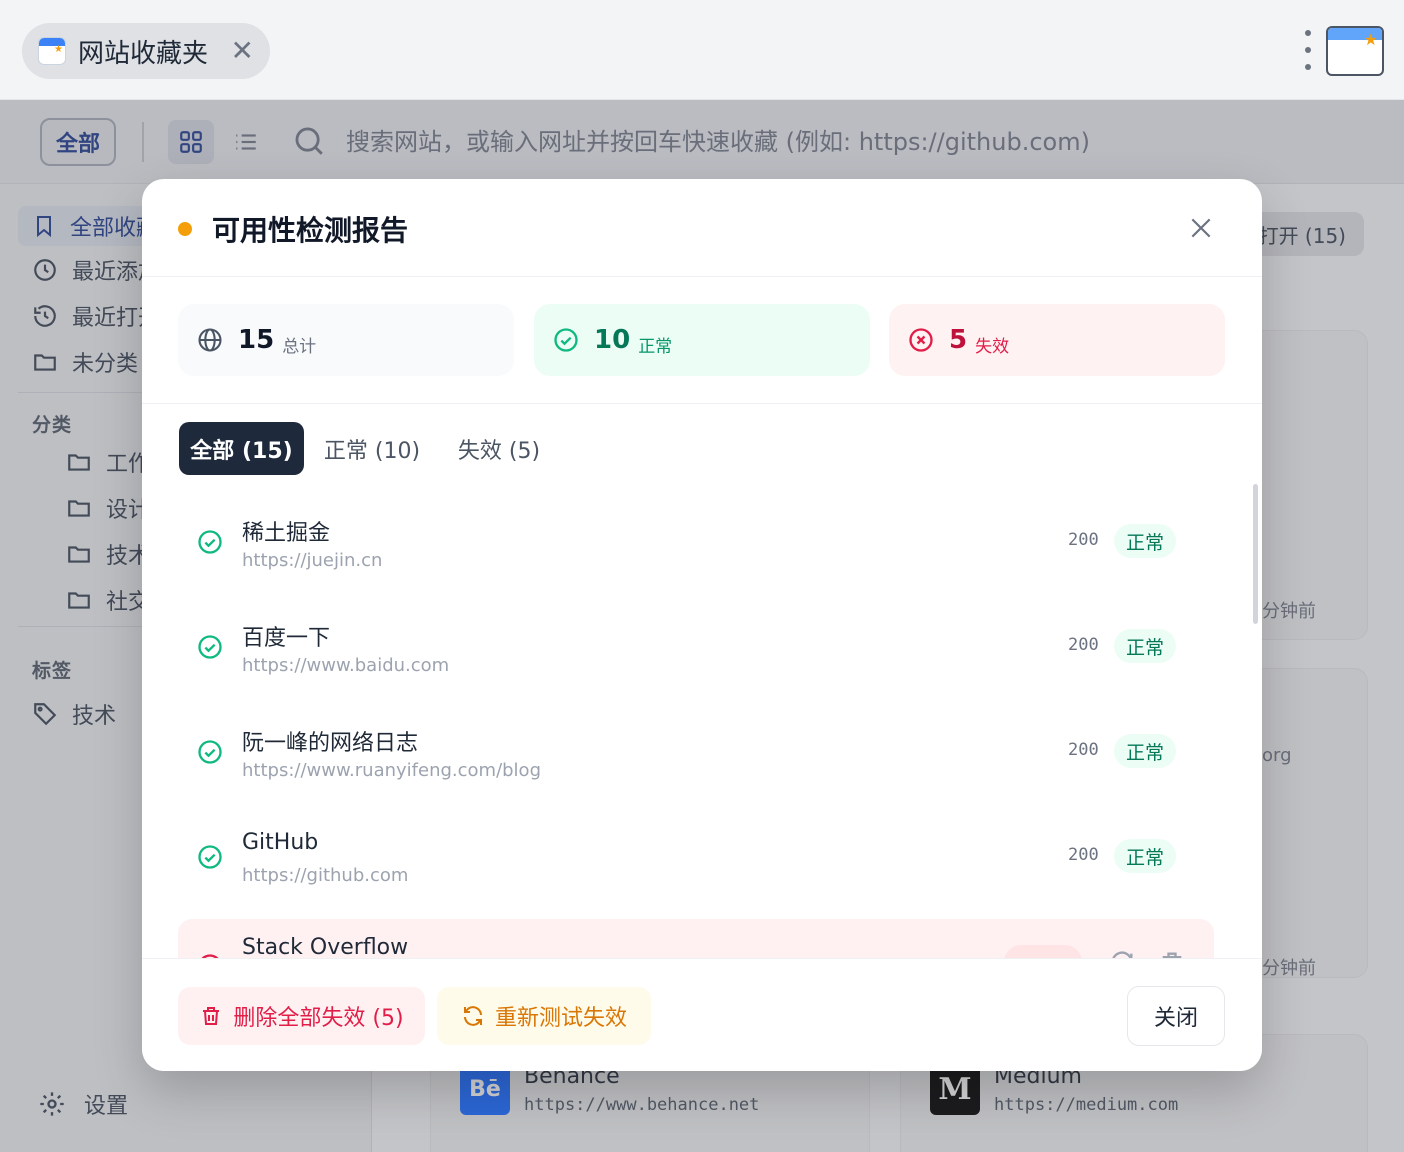 Image resolution: width=1404 pixels, height=1152 pixels. What do you see at coordinates (280, 842) in the screenshot?
I see `row-name: GitHub` at bounding box center [280, 842].